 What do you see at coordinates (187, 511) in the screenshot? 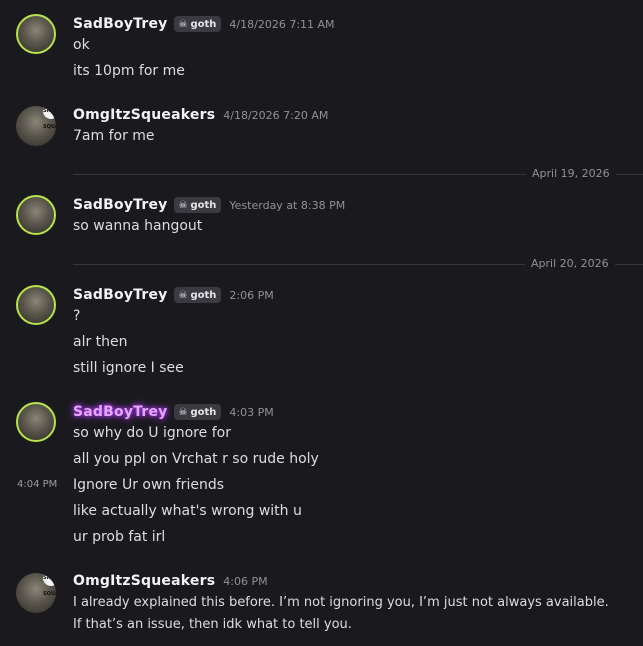
I see `message-text: like actually what's wrong with u` at bounding box center [187, 511].